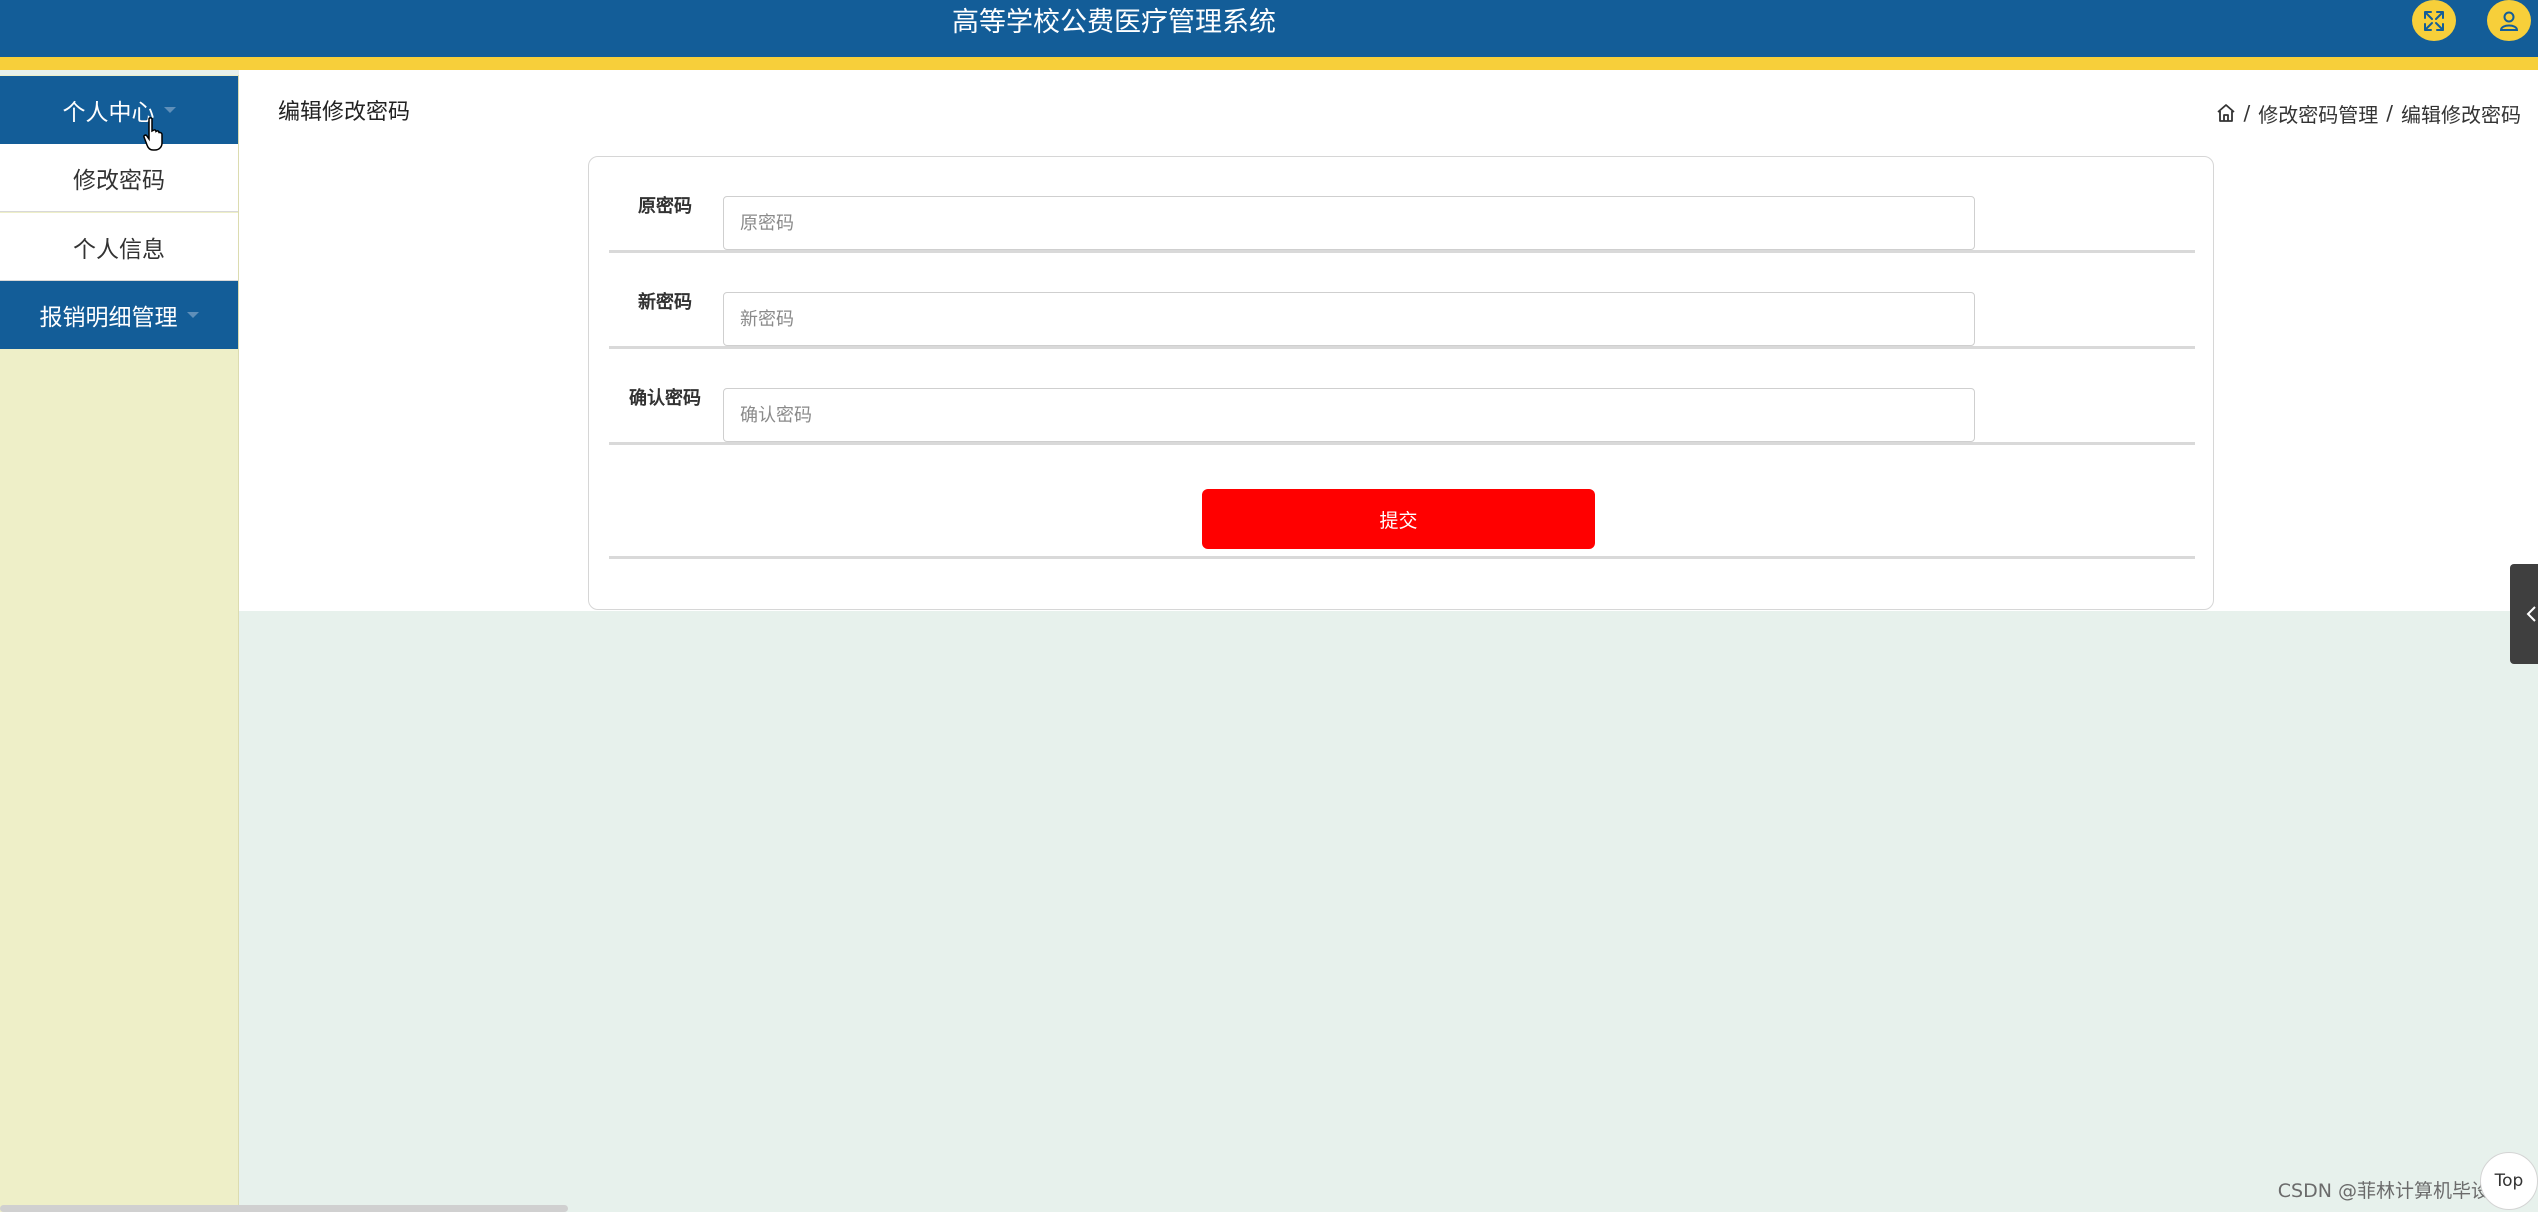 This screenshot has height=1212, width=2538. I want to click on sidebar-item-label: 修改密码, so click(119, 180).